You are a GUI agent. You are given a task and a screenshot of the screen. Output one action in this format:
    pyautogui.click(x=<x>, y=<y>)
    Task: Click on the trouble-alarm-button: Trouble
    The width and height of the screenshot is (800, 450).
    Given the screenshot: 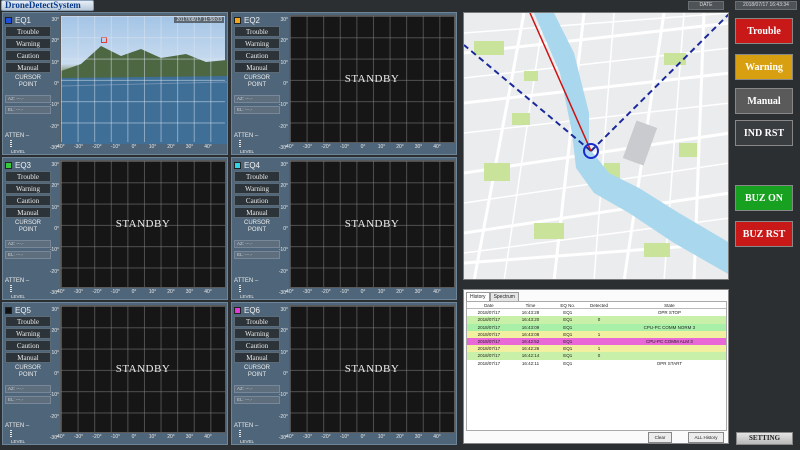 What is the action you would take?
    pyautogui.click(x=764, y=31)
    